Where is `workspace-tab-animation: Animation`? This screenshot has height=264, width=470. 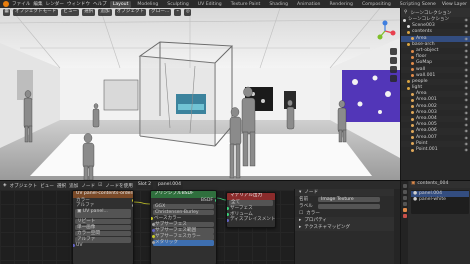
workspace-tab-animation: Animation is located at coordinates (308, 4).